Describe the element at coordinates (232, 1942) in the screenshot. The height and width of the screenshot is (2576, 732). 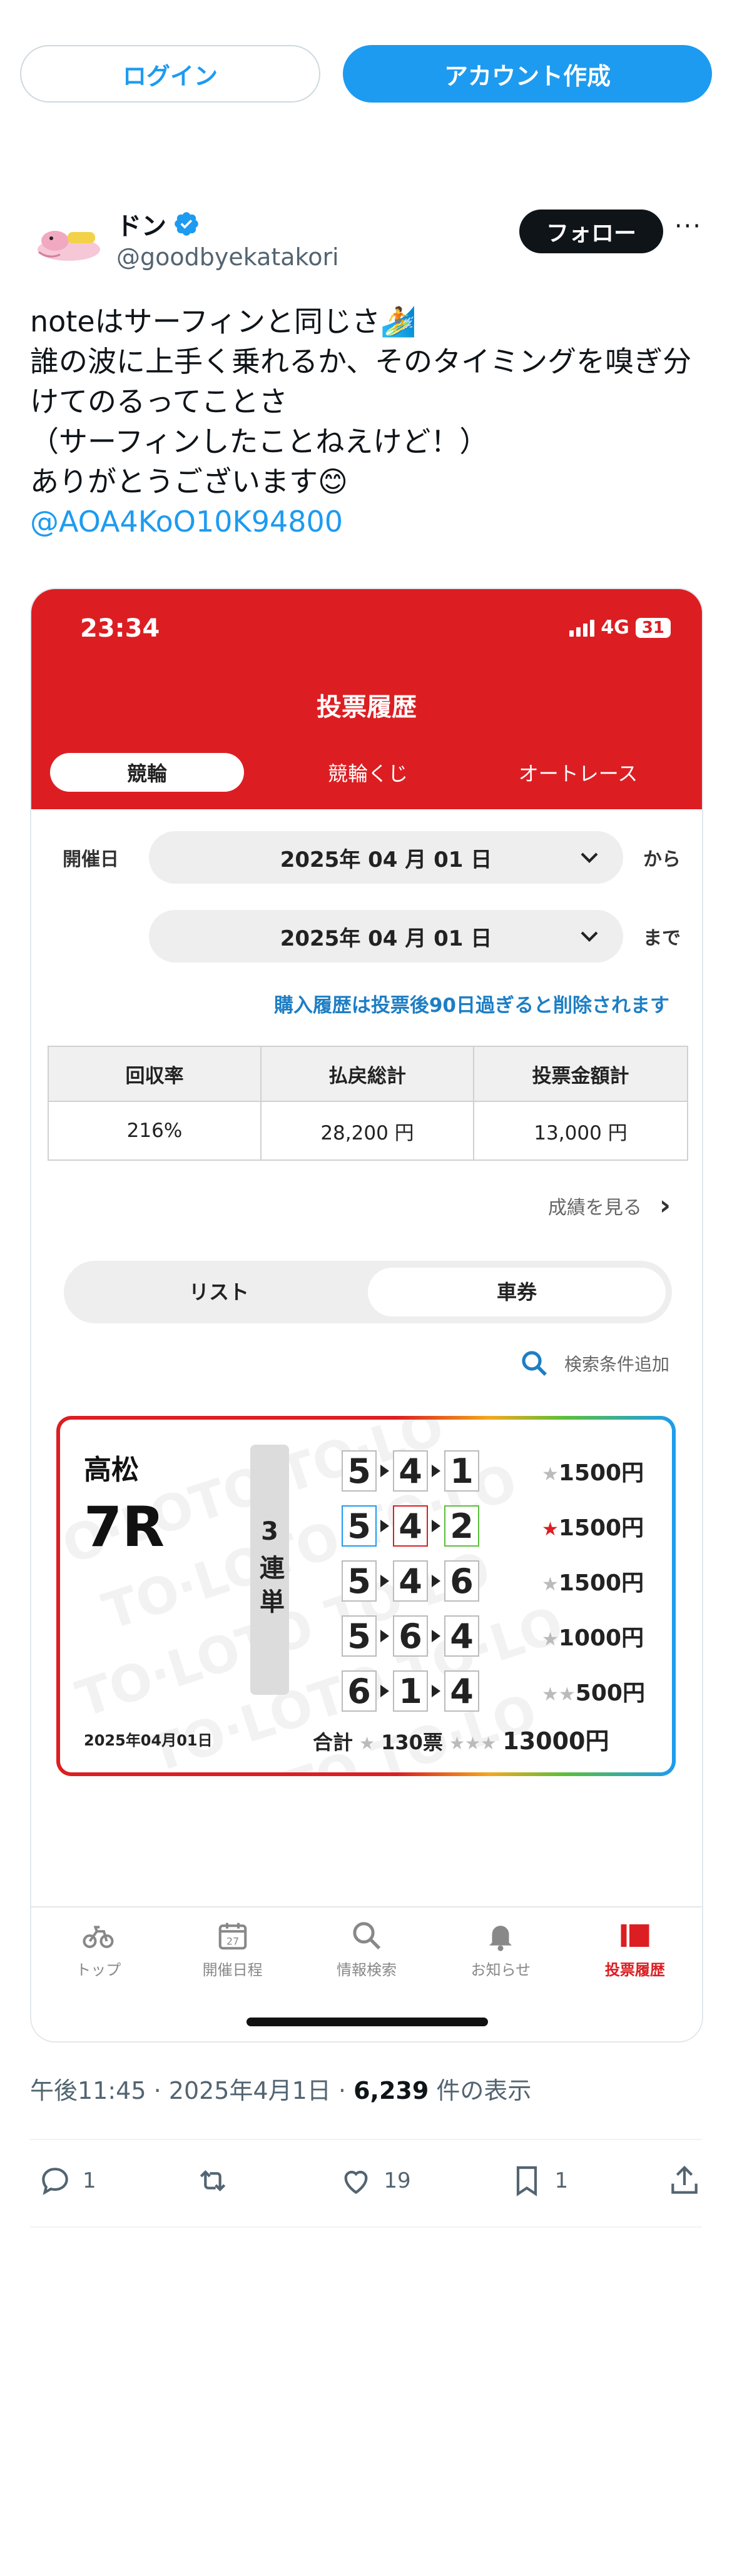
I see `svg-text: 27` at that location.